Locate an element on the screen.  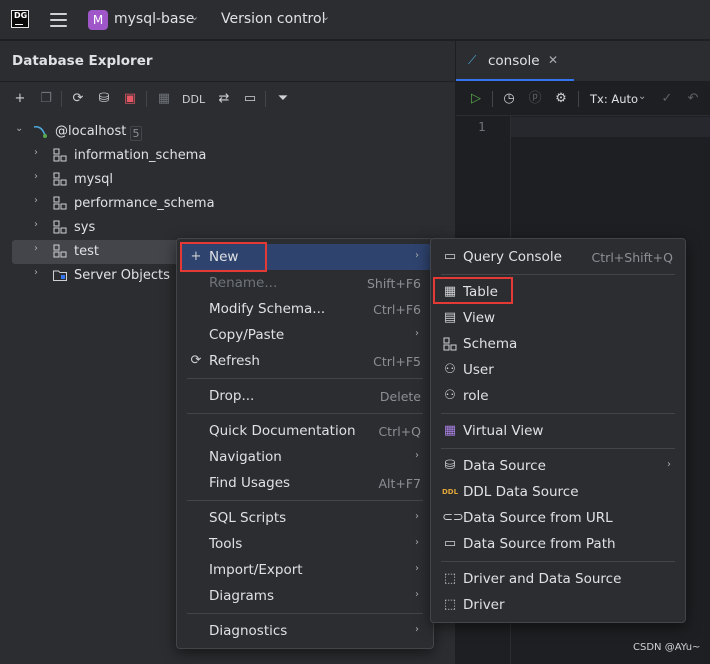
link-icon: ⊂⊃ is located at coordinates (453, 517).